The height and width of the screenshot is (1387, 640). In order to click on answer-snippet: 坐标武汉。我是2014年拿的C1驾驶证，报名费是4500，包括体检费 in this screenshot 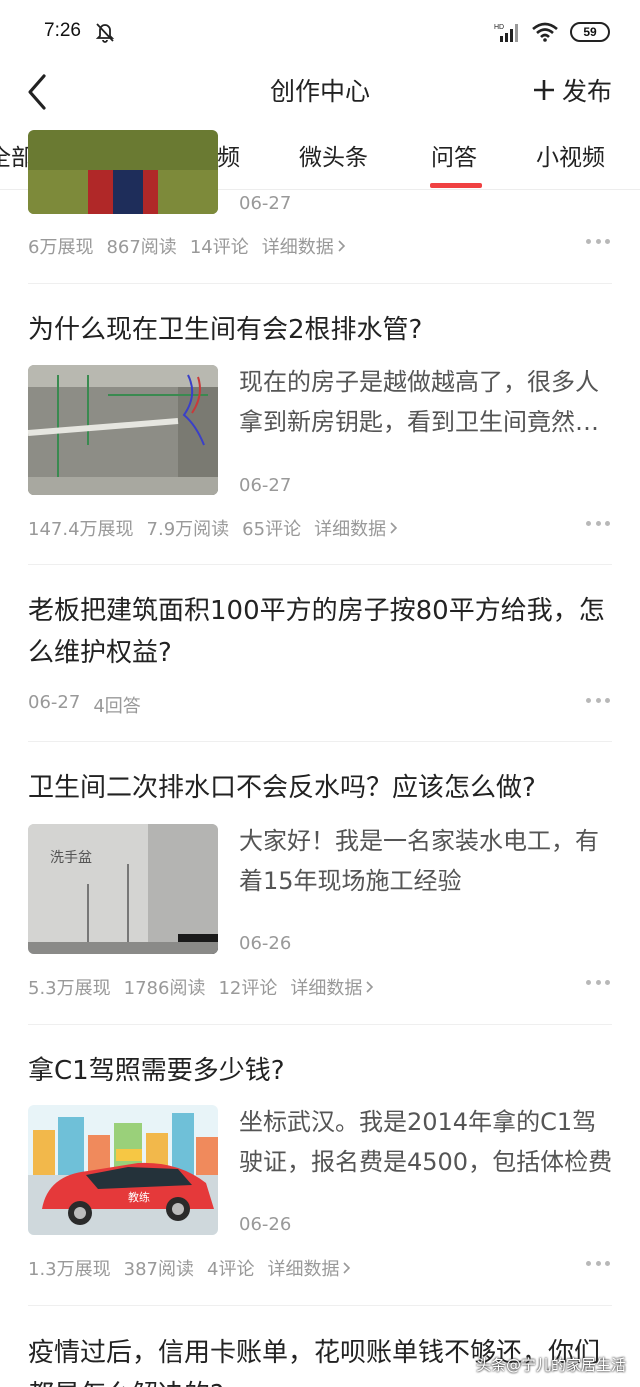, I will do `click(428, 1142)`.